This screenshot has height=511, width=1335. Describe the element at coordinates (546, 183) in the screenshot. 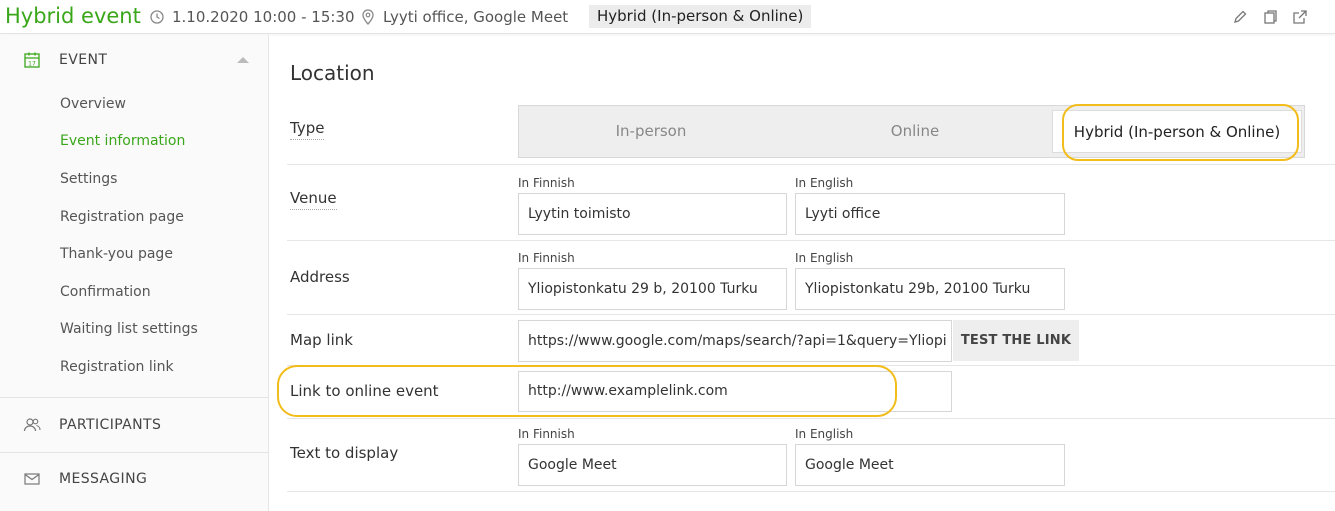

I see `venue-finnish-label: In Finnish` at that location.